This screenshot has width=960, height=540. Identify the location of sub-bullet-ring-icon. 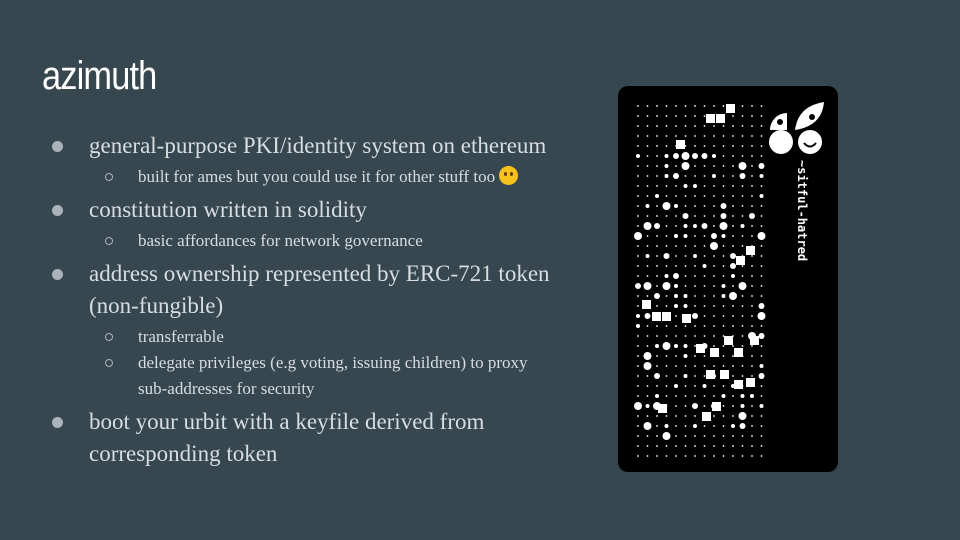
(109, 363).